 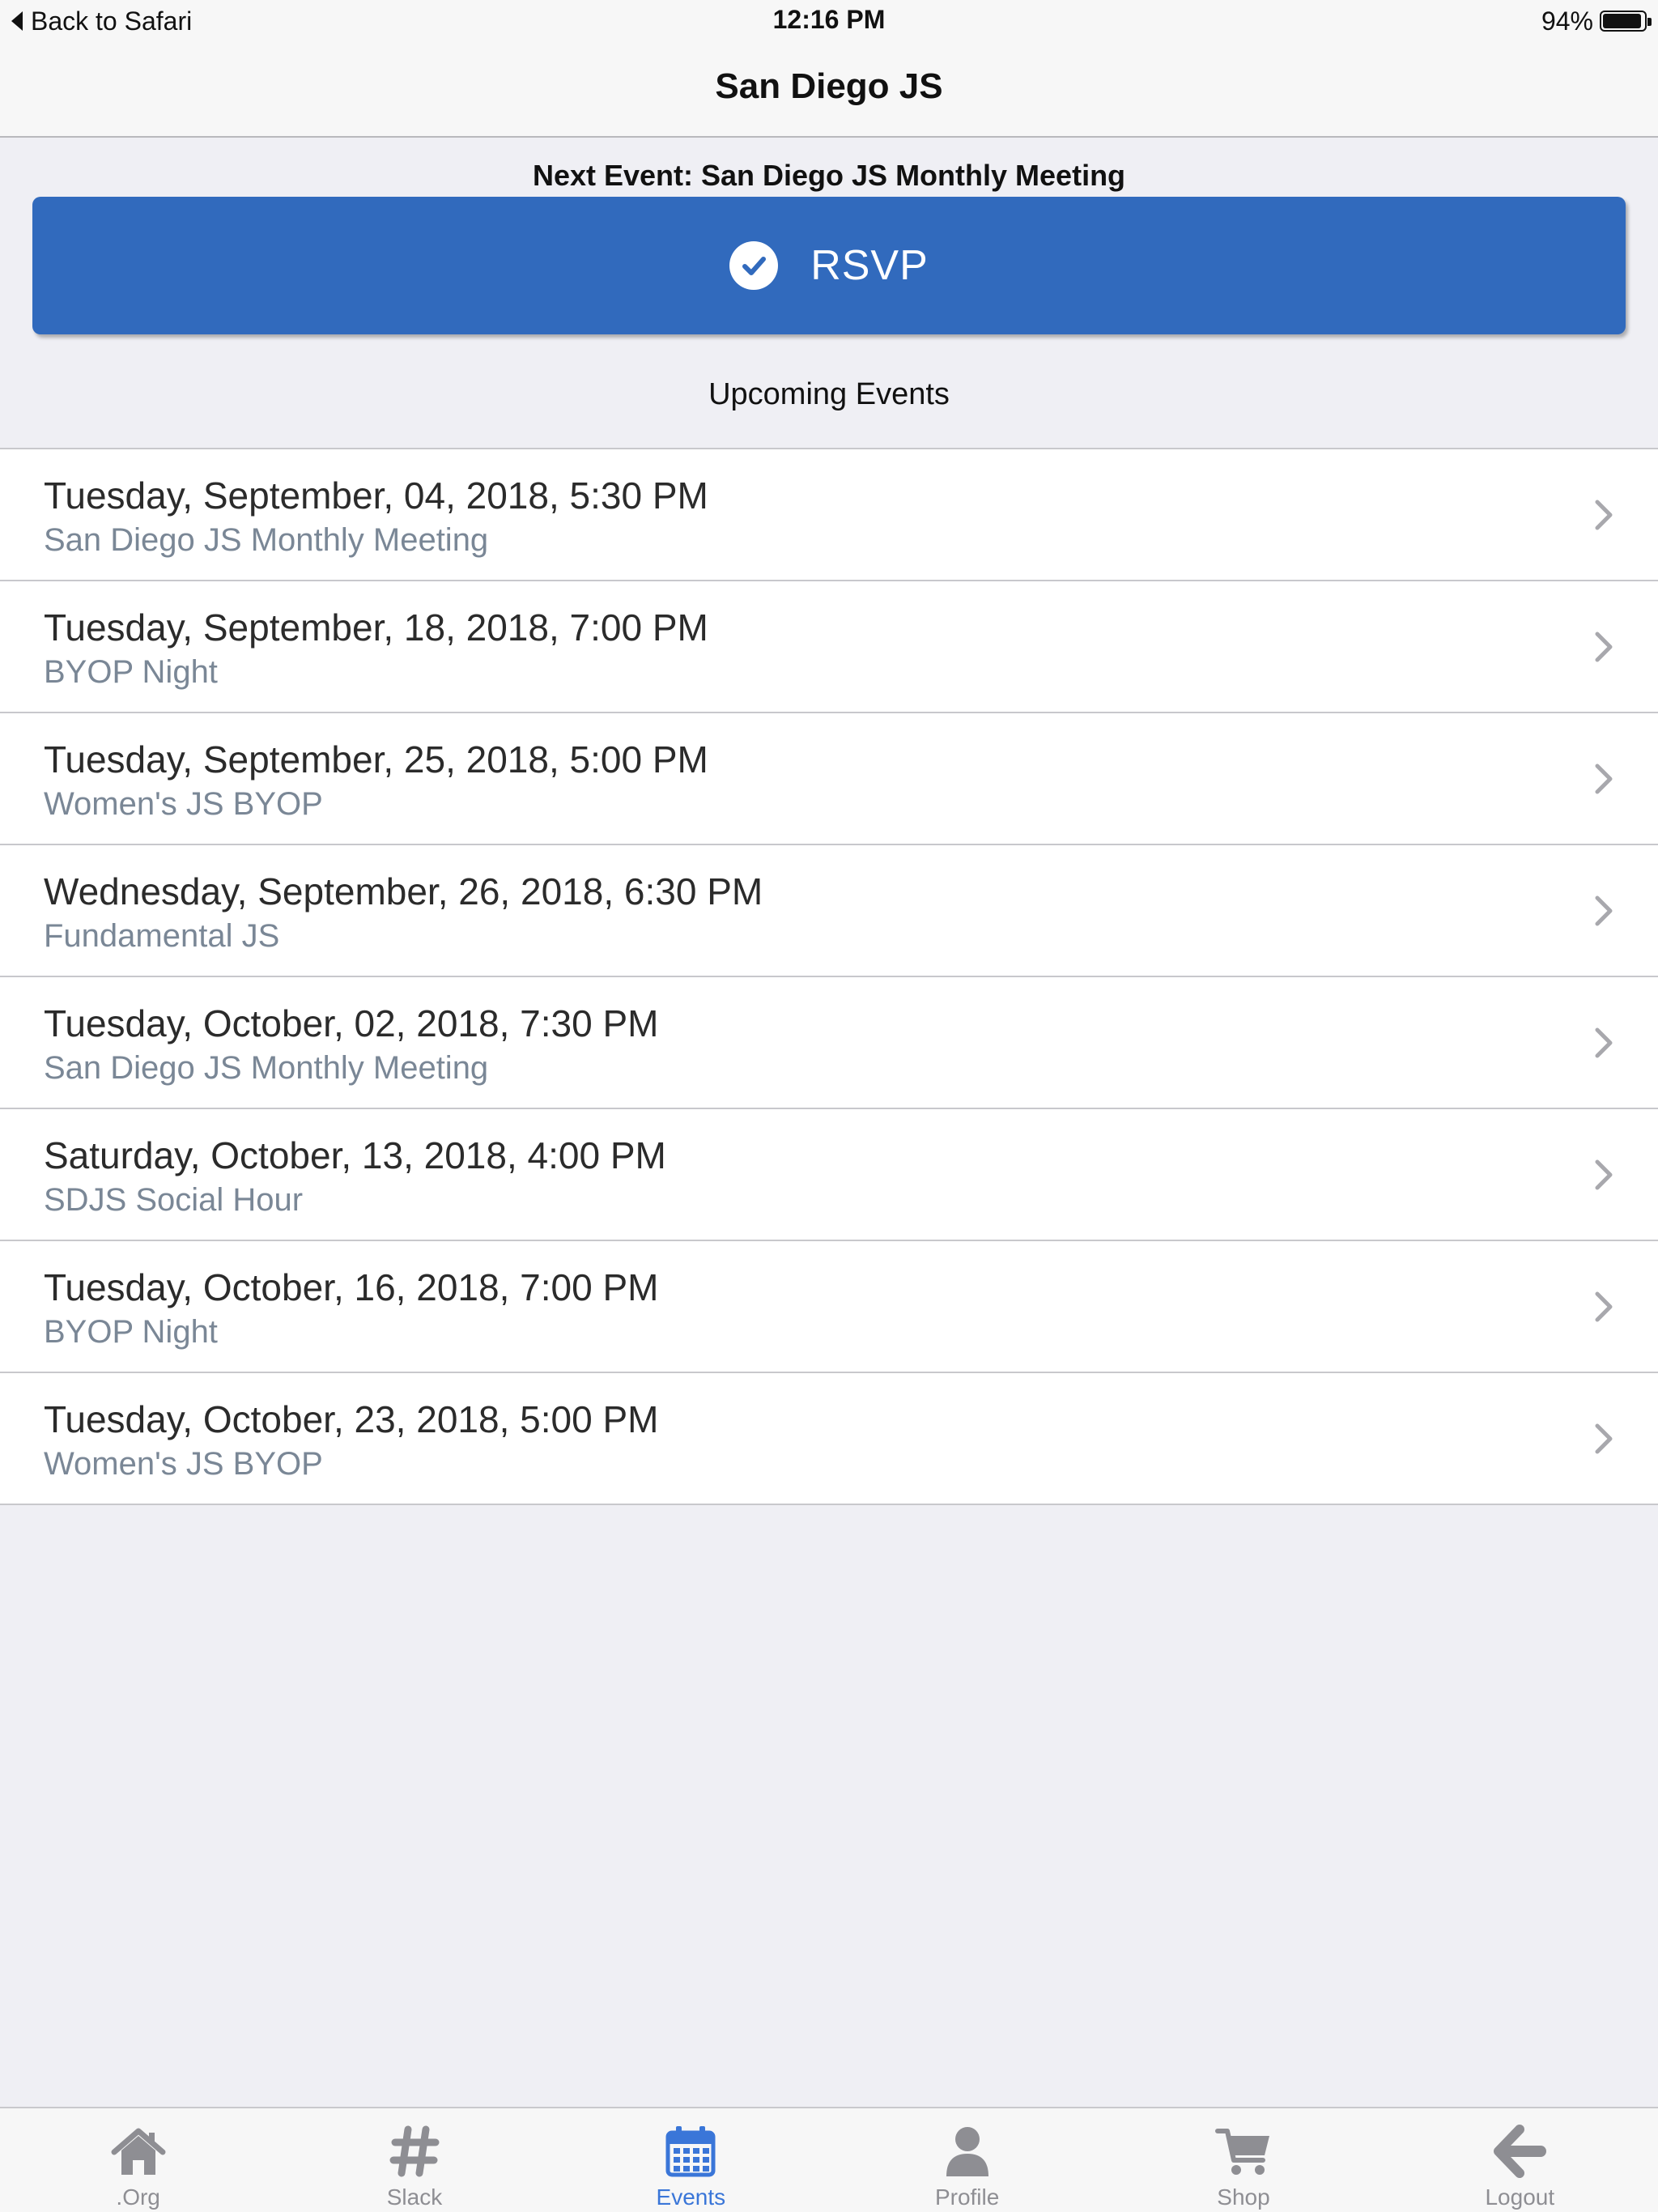 I want to click on battery-status: 94%, so click(x=1596, y=21).